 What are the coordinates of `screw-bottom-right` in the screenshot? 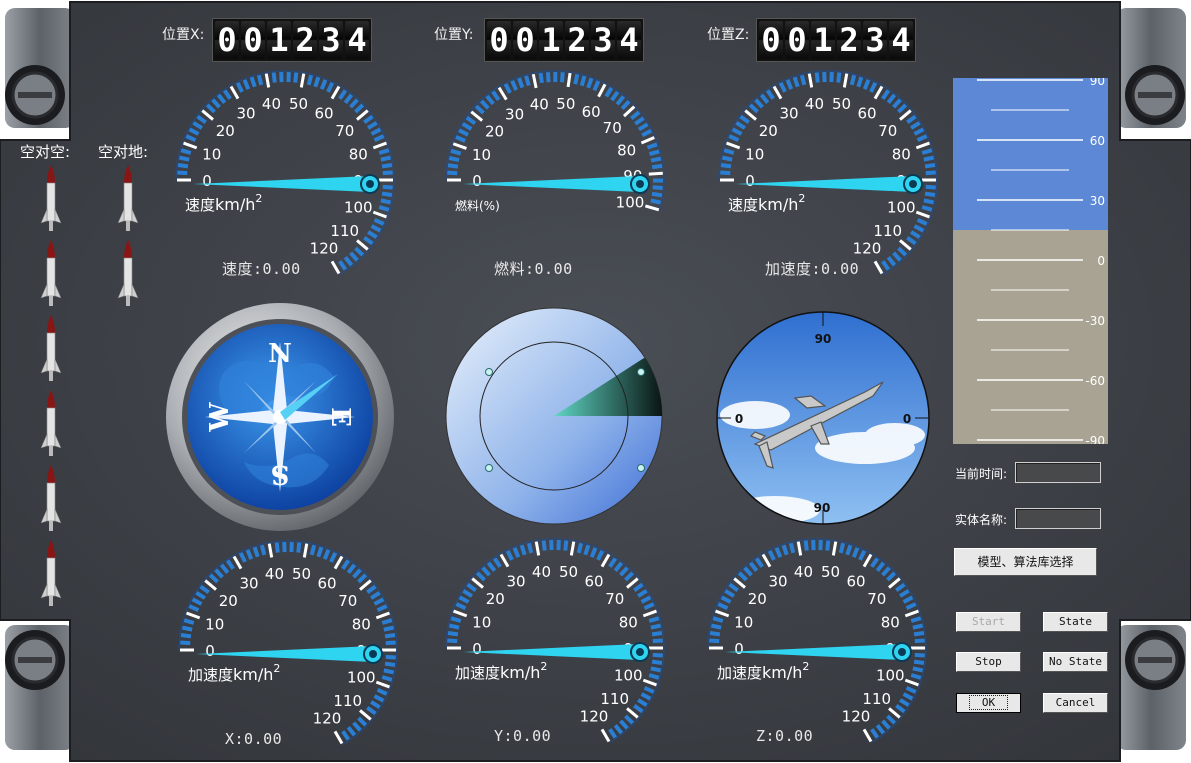 It's located at (1155, 660).